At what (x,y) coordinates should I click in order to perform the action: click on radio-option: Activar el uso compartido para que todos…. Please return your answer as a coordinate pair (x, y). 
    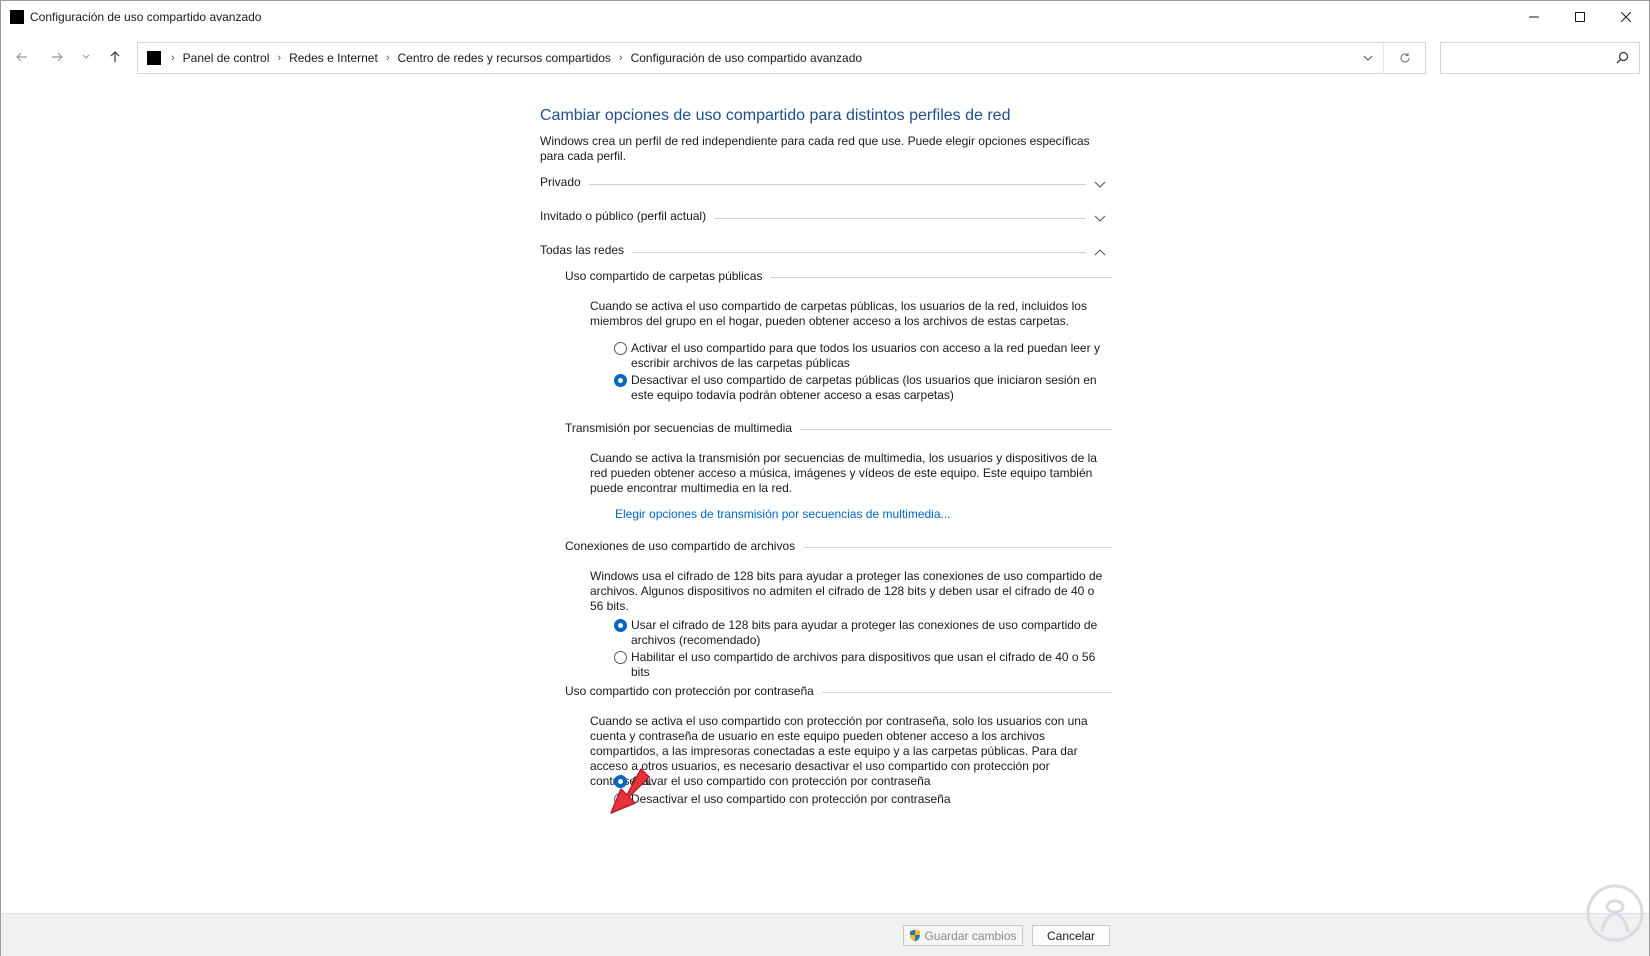
    Looking at the image, I should click on (864, 356).